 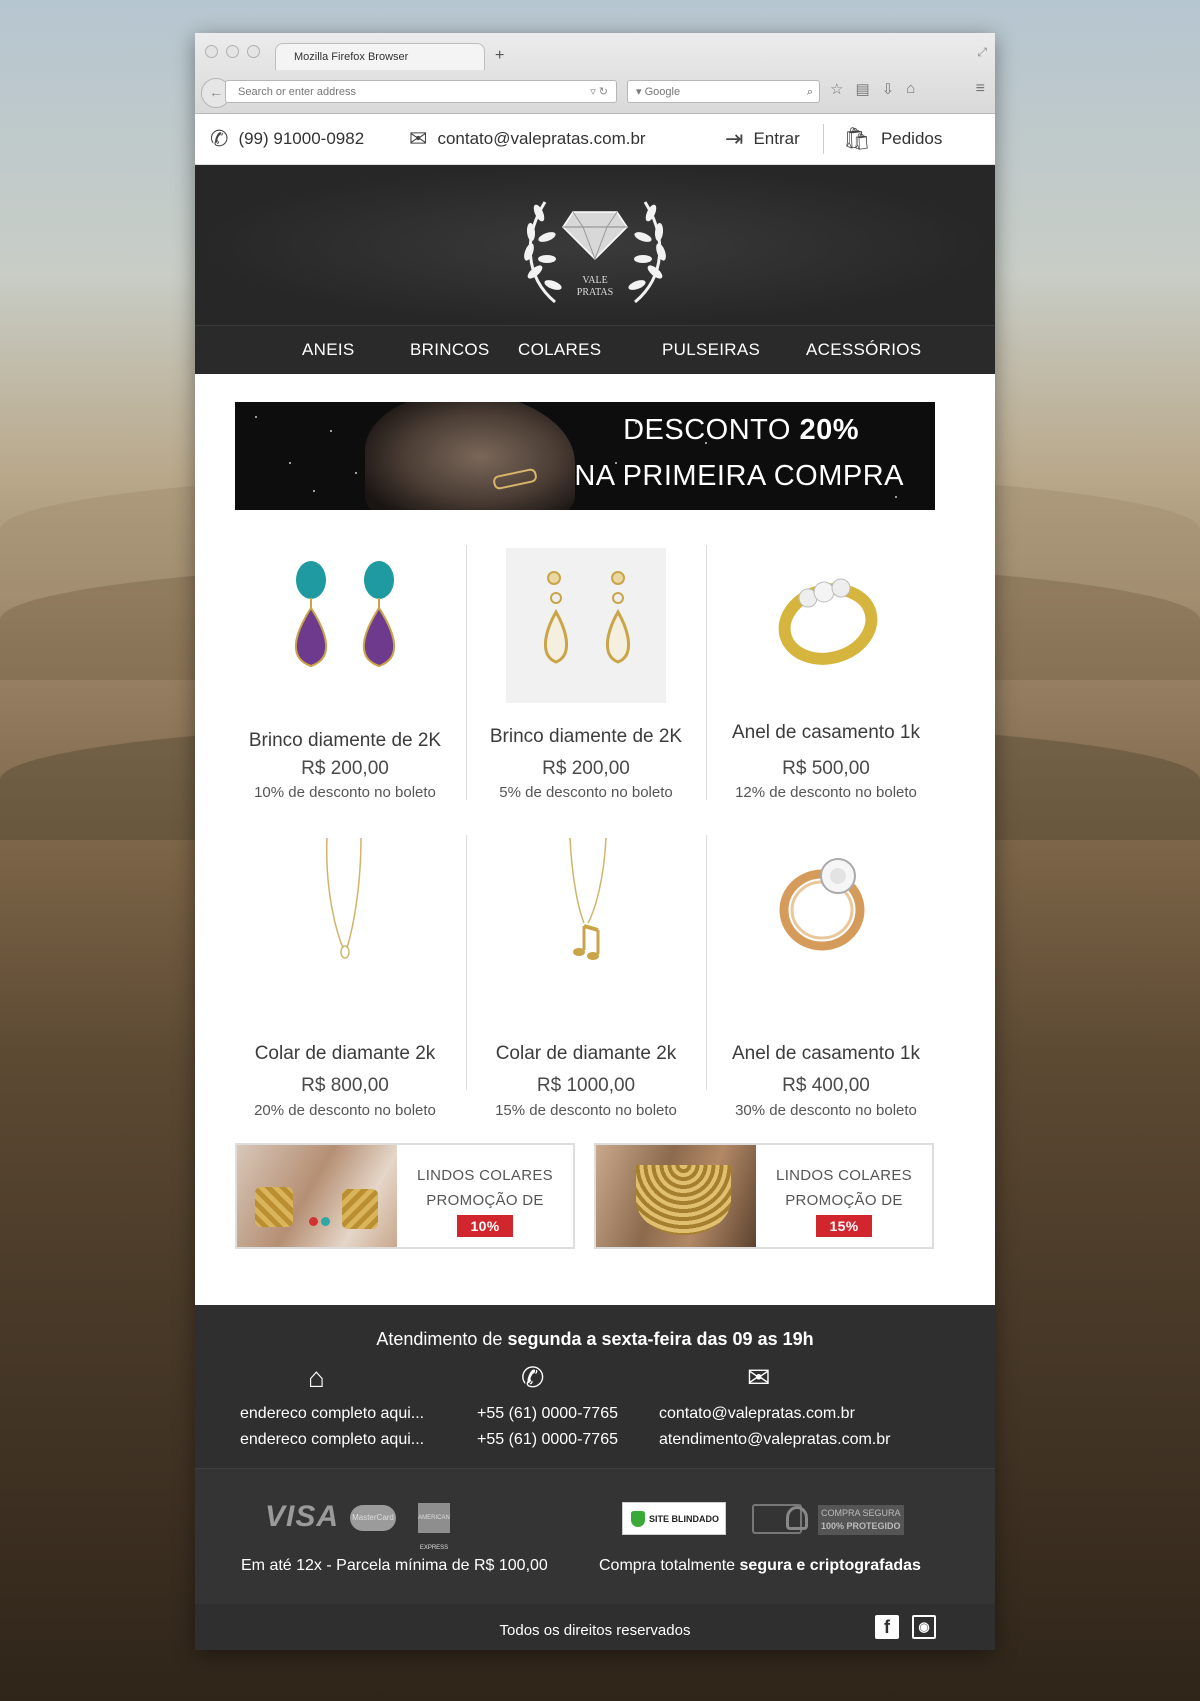 I want to click on search-icon: ⌕, so click(x=810, y=92).